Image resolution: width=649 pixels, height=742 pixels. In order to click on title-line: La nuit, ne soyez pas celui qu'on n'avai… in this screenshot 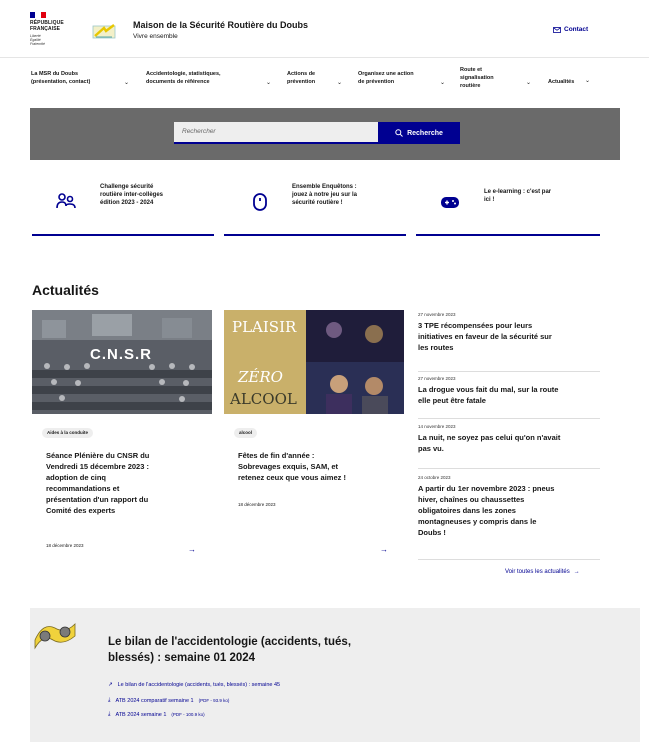, I will do `click(489, 437)`.